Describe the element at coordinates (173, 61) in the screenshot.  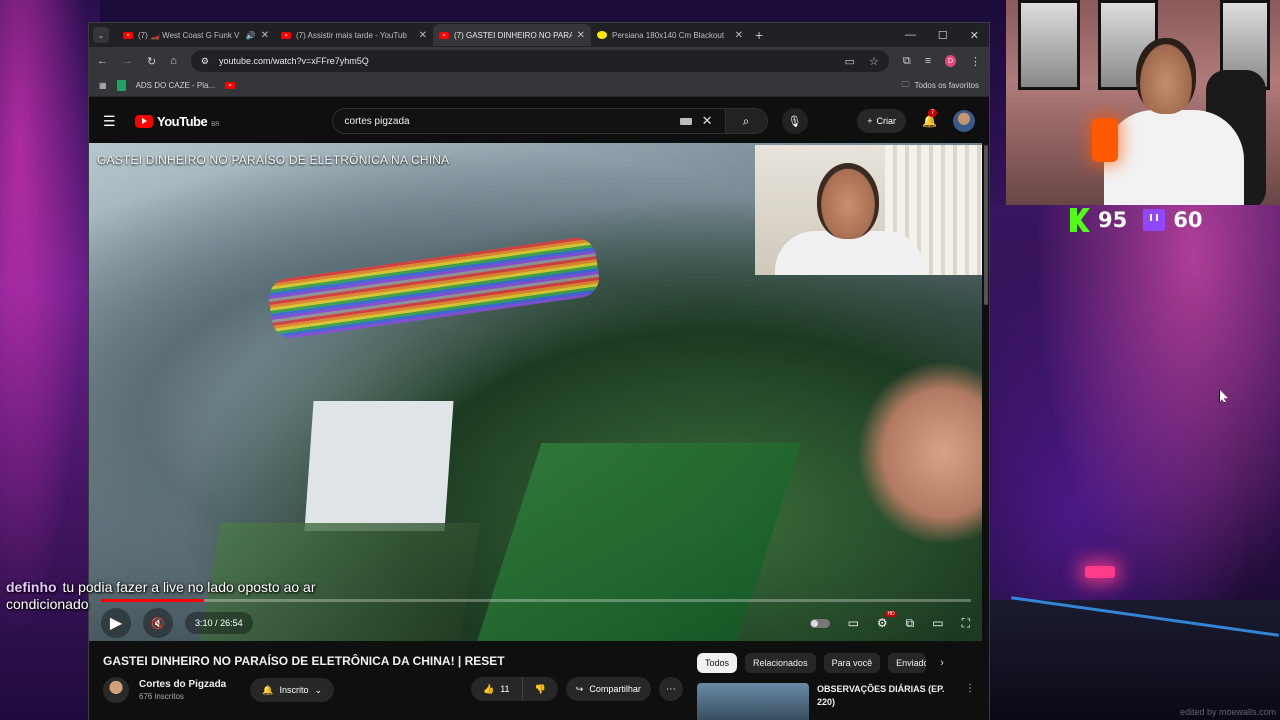
I see `home-icon: ⌂` at that location.